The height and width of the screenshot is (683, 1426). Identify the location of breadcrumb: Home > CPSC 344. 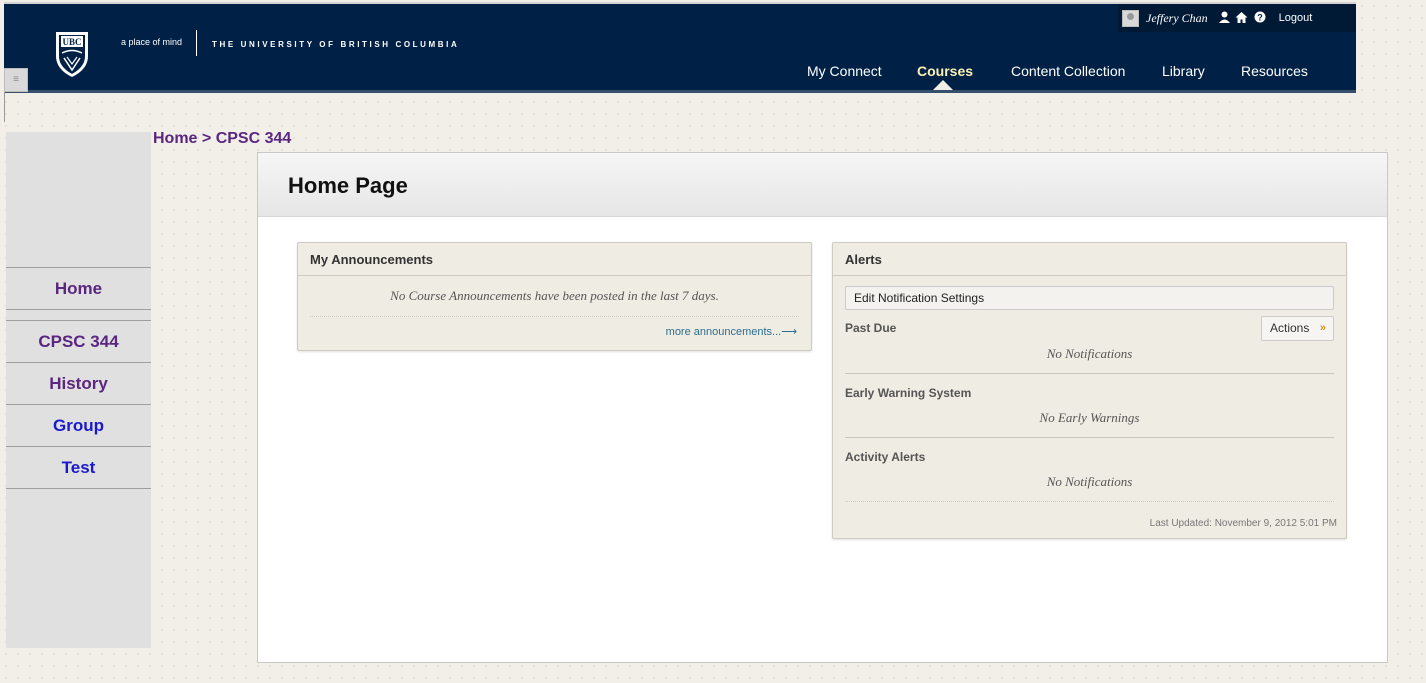
(222, 139).